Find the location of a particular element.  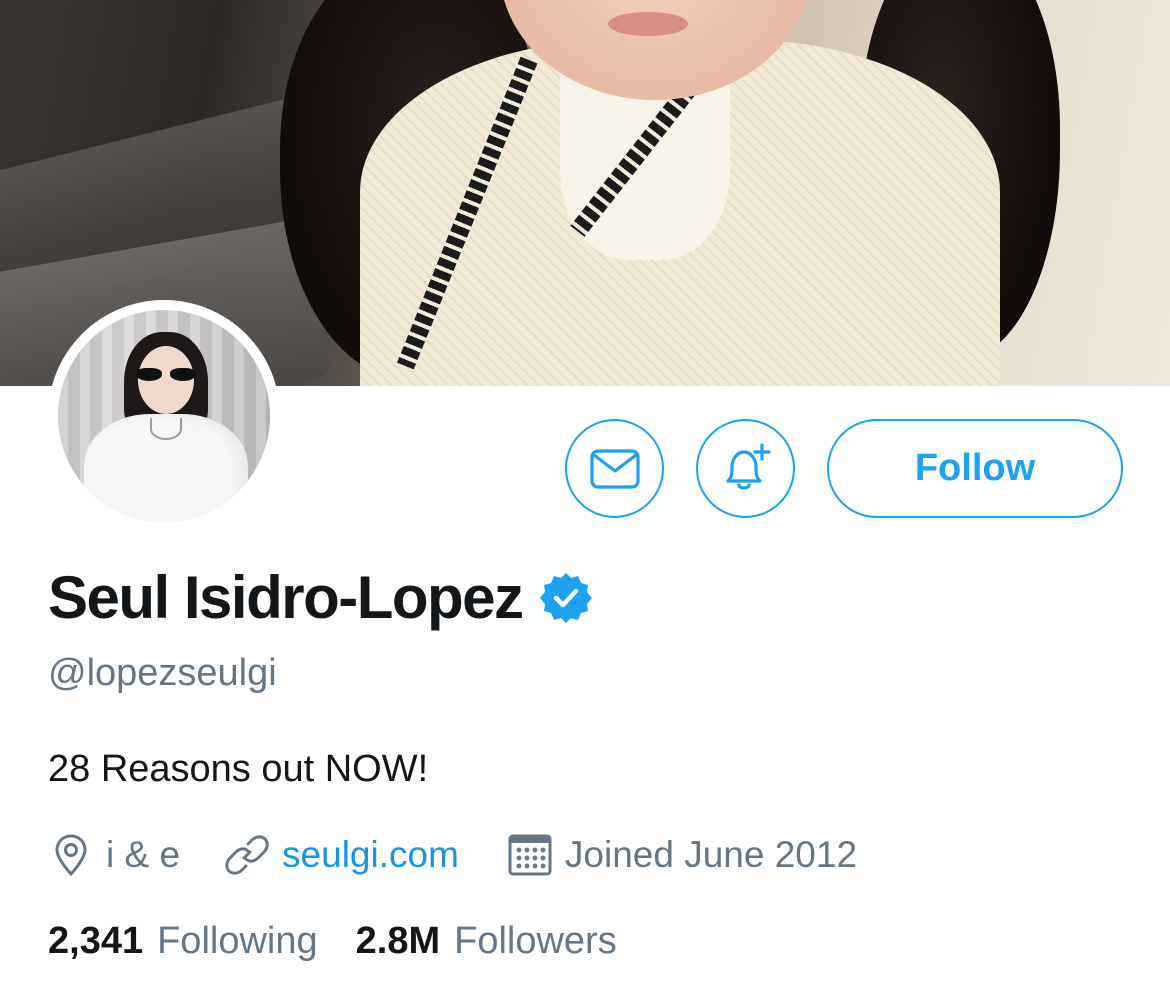

profile-avatar is located at coordinates (164, 416).